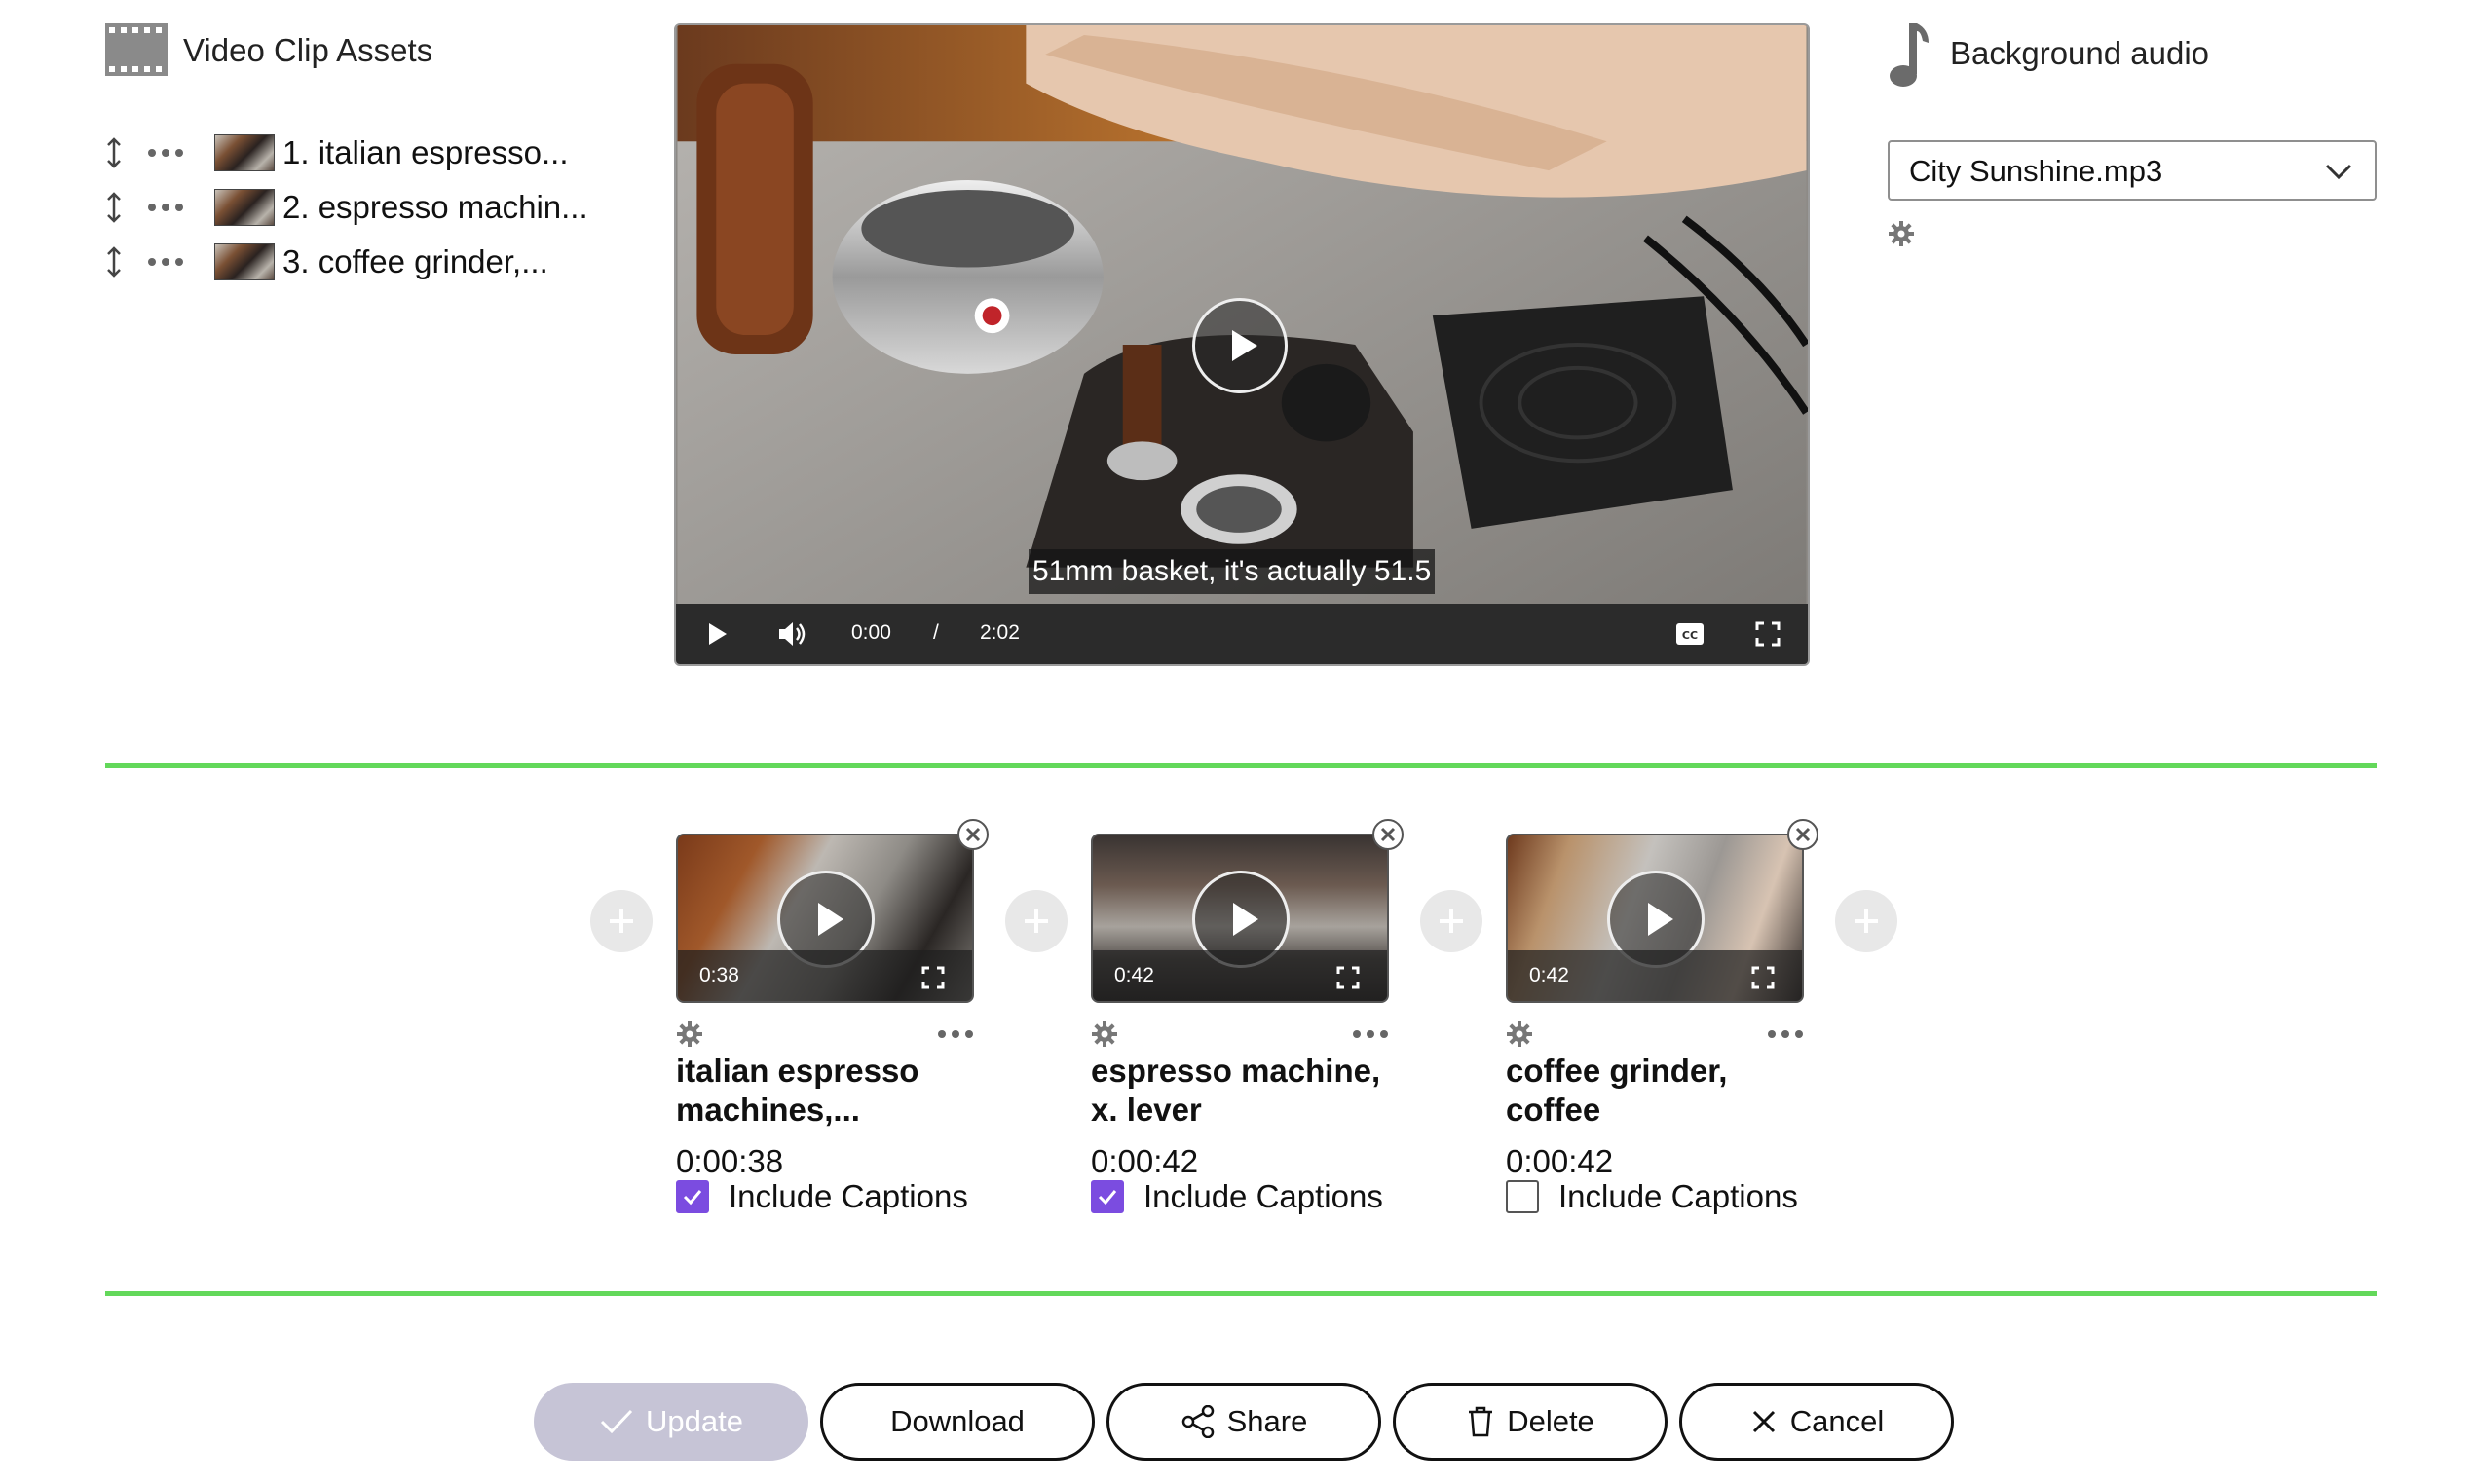 The width and height of the screenshot is (2474, 1484). I want to click on player-controls: 0:00 / 2:02 CC, so click(1242, 634).